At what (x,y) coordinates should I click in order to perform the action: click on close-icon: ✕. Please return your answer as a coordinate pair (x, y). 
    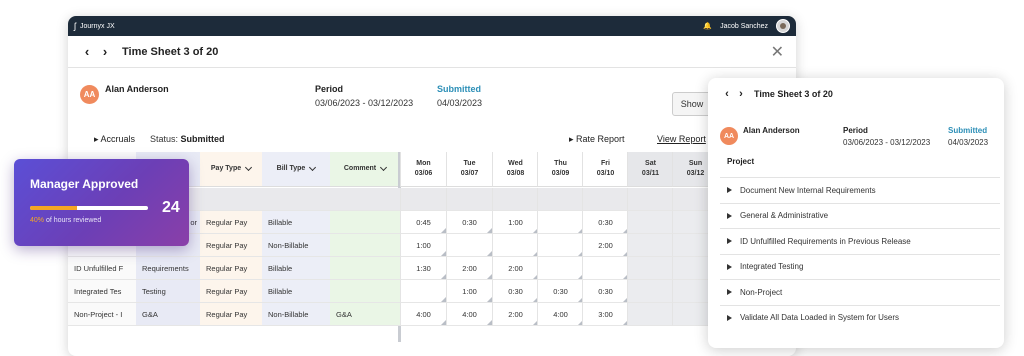
    Looking at the image, I should click on (777, 52).